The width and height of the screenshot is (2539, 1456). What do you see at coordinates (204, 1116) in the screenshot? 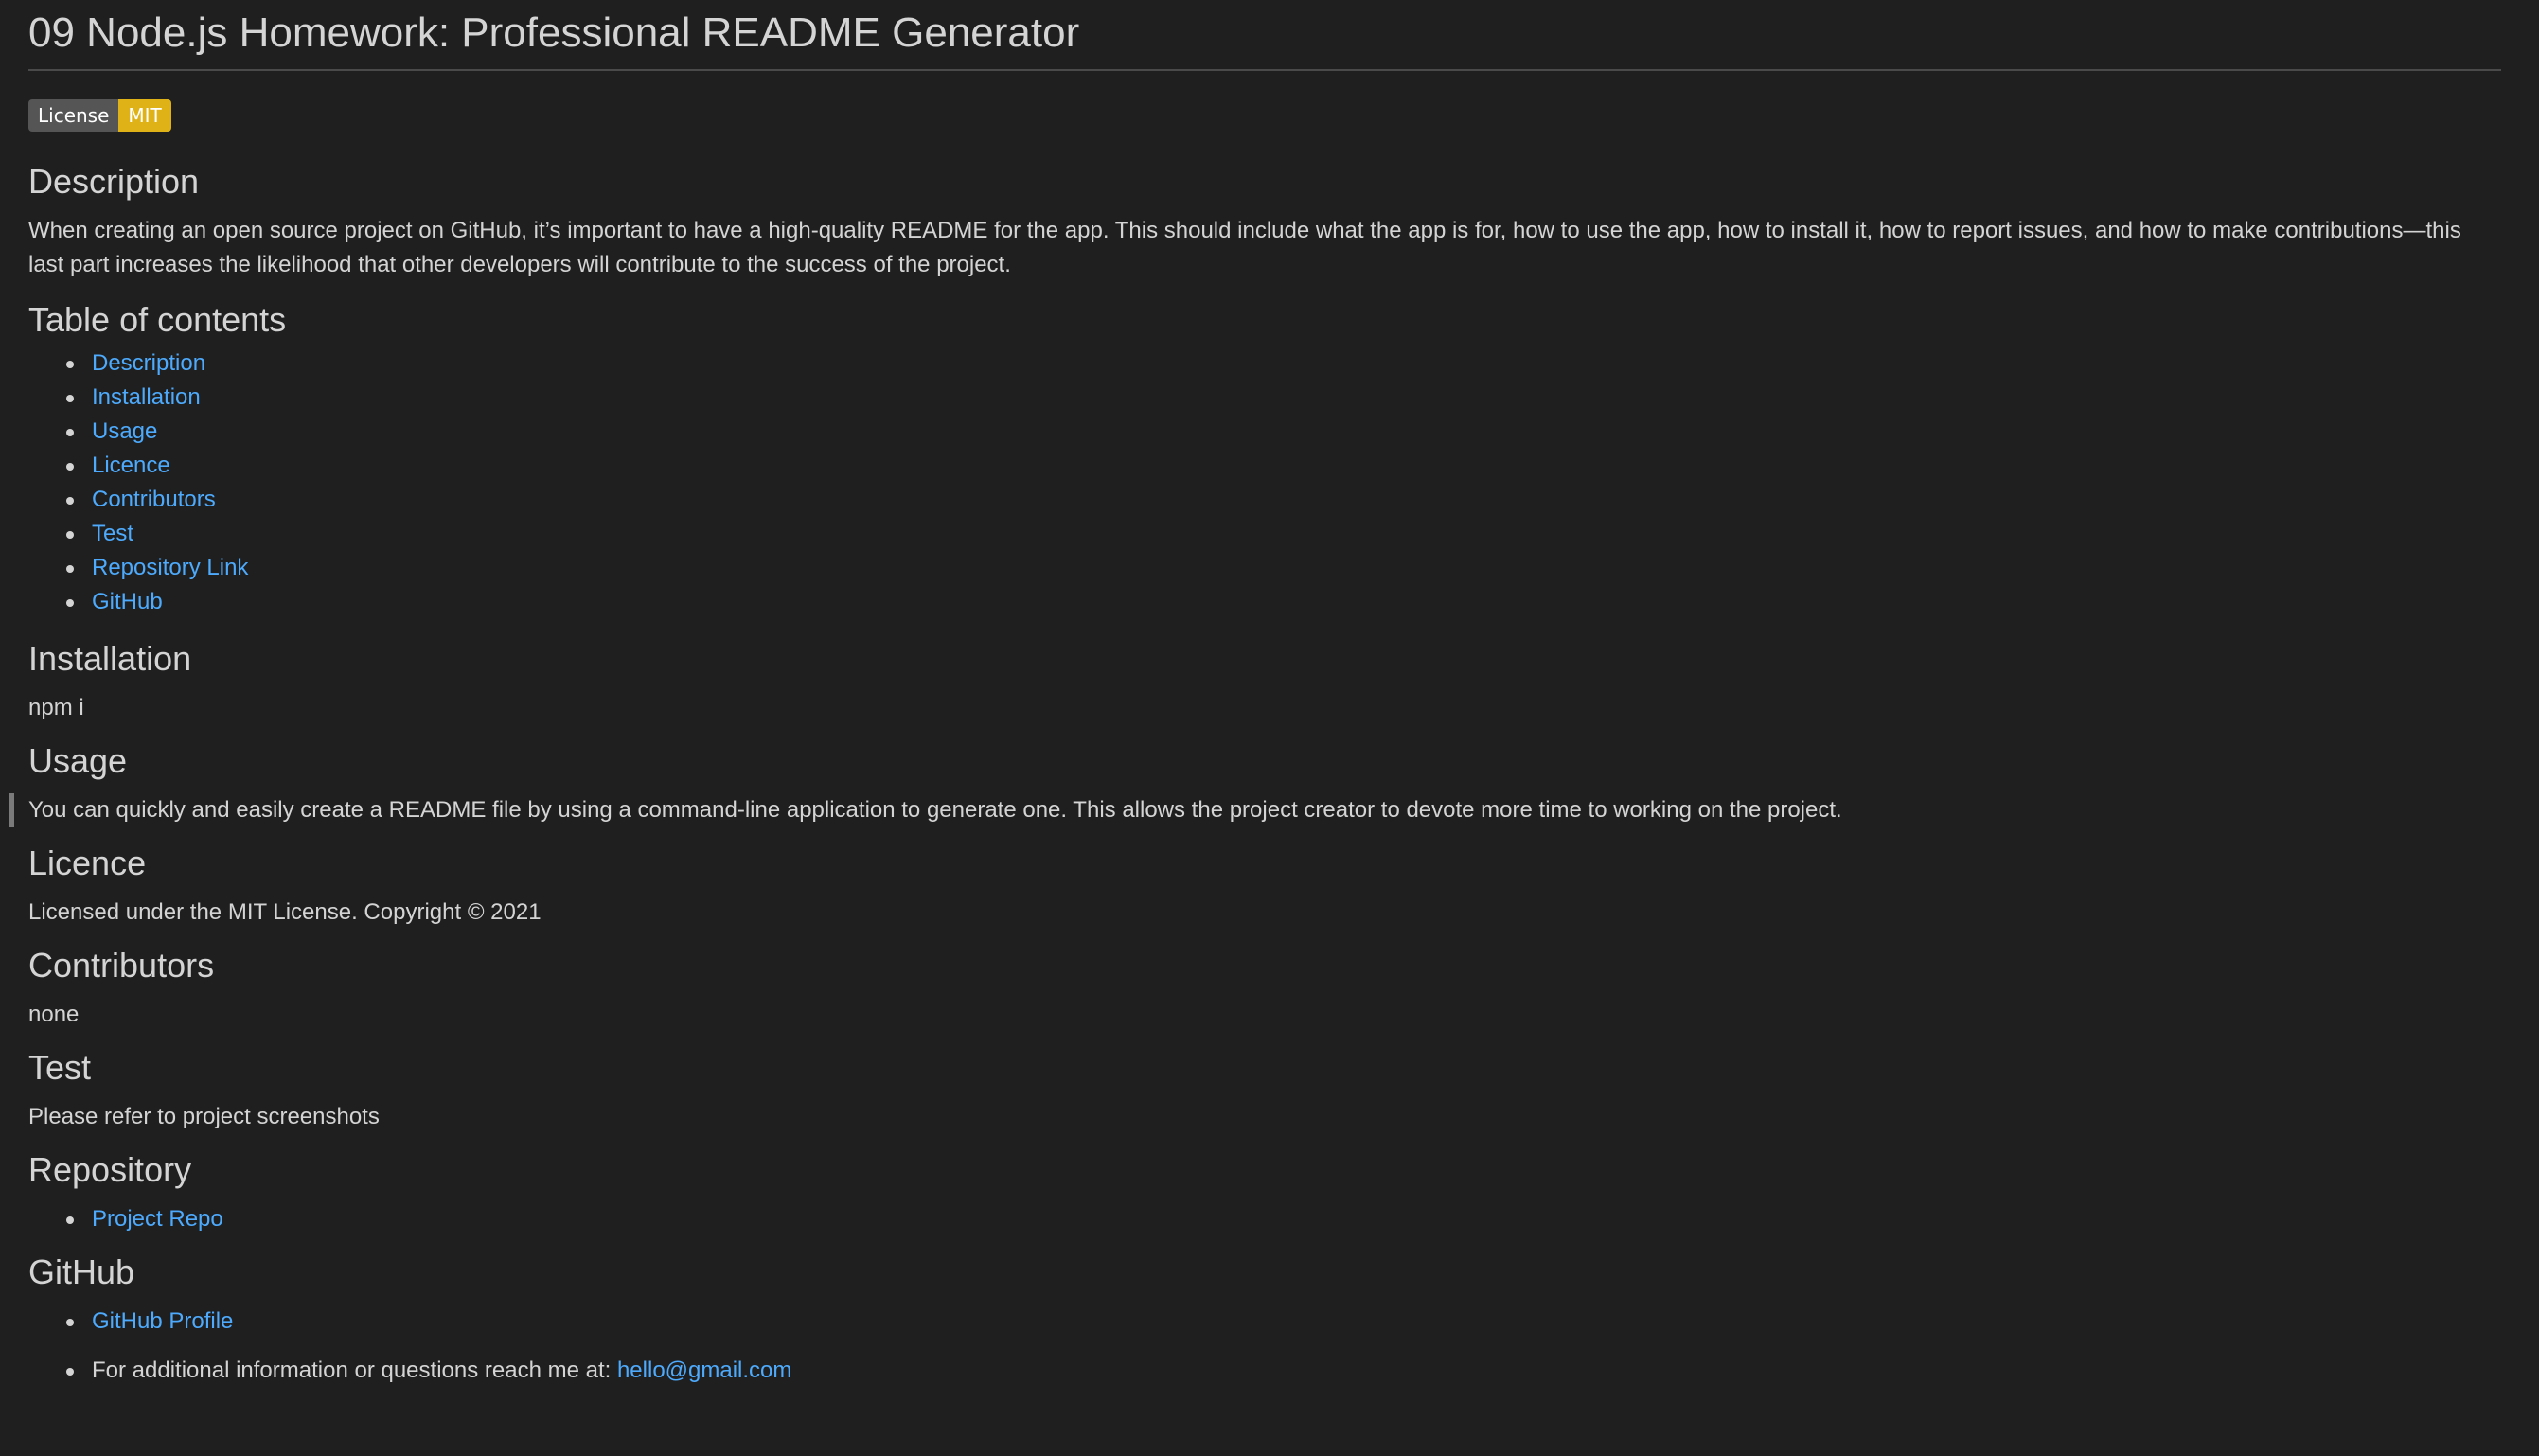
I see `test-text: Please refer to project screenshots` at bounding box center [204, 1116].